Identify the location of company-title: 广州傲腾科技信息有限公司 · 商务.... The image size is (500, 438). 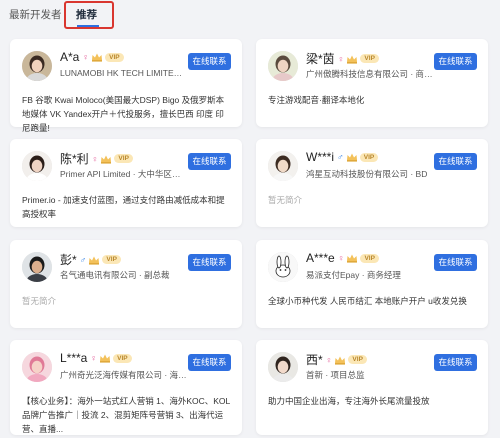
(370, 74).